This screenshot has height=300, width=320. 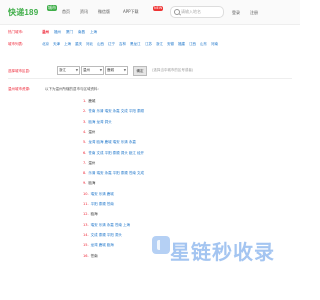 I want to click on city-link: 浙江, so click(x=159, y=44).